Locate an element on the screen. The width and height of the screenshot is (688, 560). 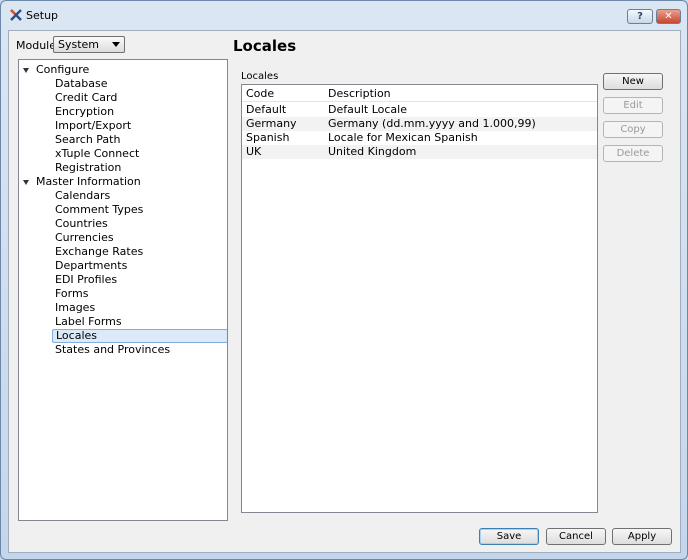
tree-item-label: Configure is located at coordinates (63, 69).